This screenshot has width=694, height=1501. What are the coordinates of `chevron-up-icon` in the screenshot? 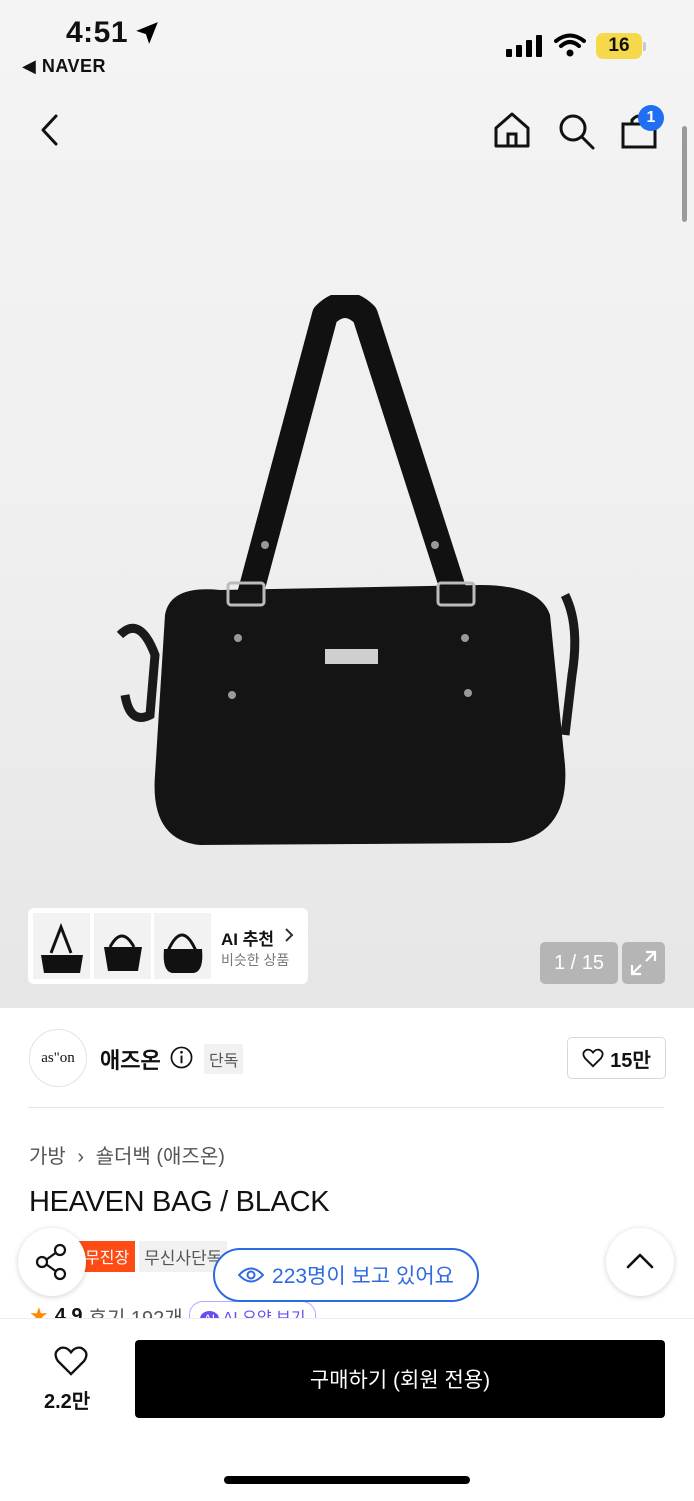 It's located at (640, 1261).